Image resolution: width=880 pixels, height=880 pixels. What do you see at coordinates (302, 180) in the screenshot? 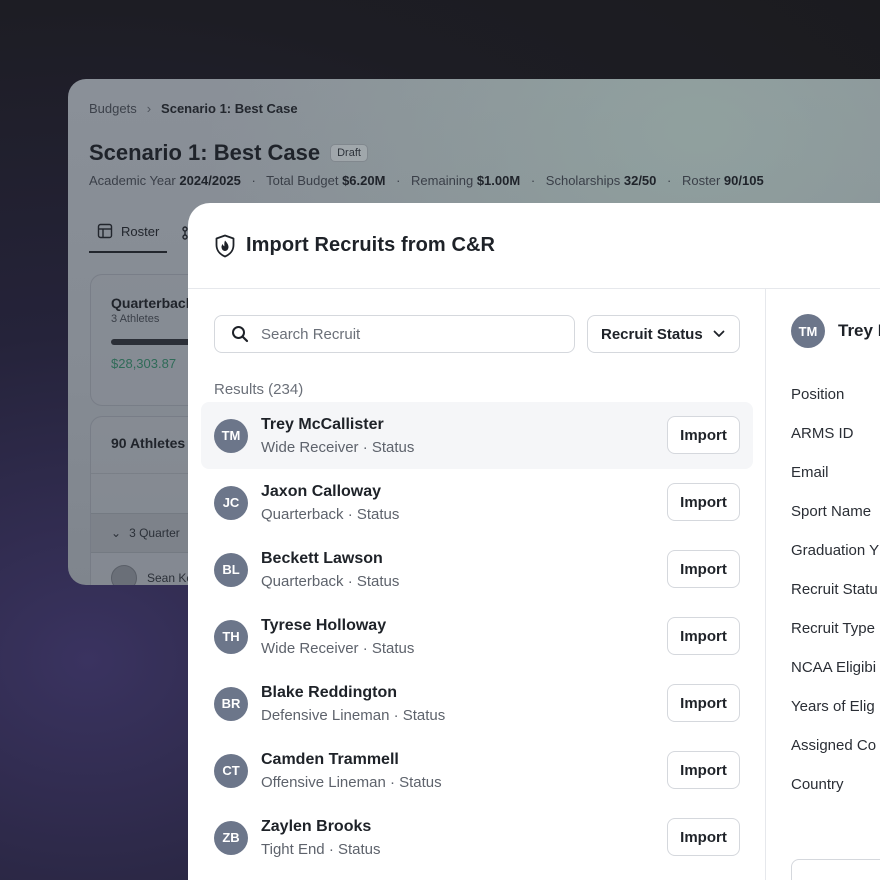
I see `total-budget-label: Total Budget` at bounding box center [302, 180].